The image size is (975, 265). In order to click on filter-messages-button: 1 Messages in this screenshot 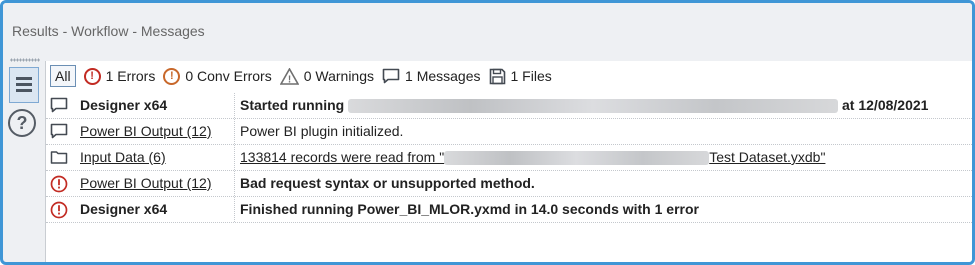, I will do `click(431, 76)`.